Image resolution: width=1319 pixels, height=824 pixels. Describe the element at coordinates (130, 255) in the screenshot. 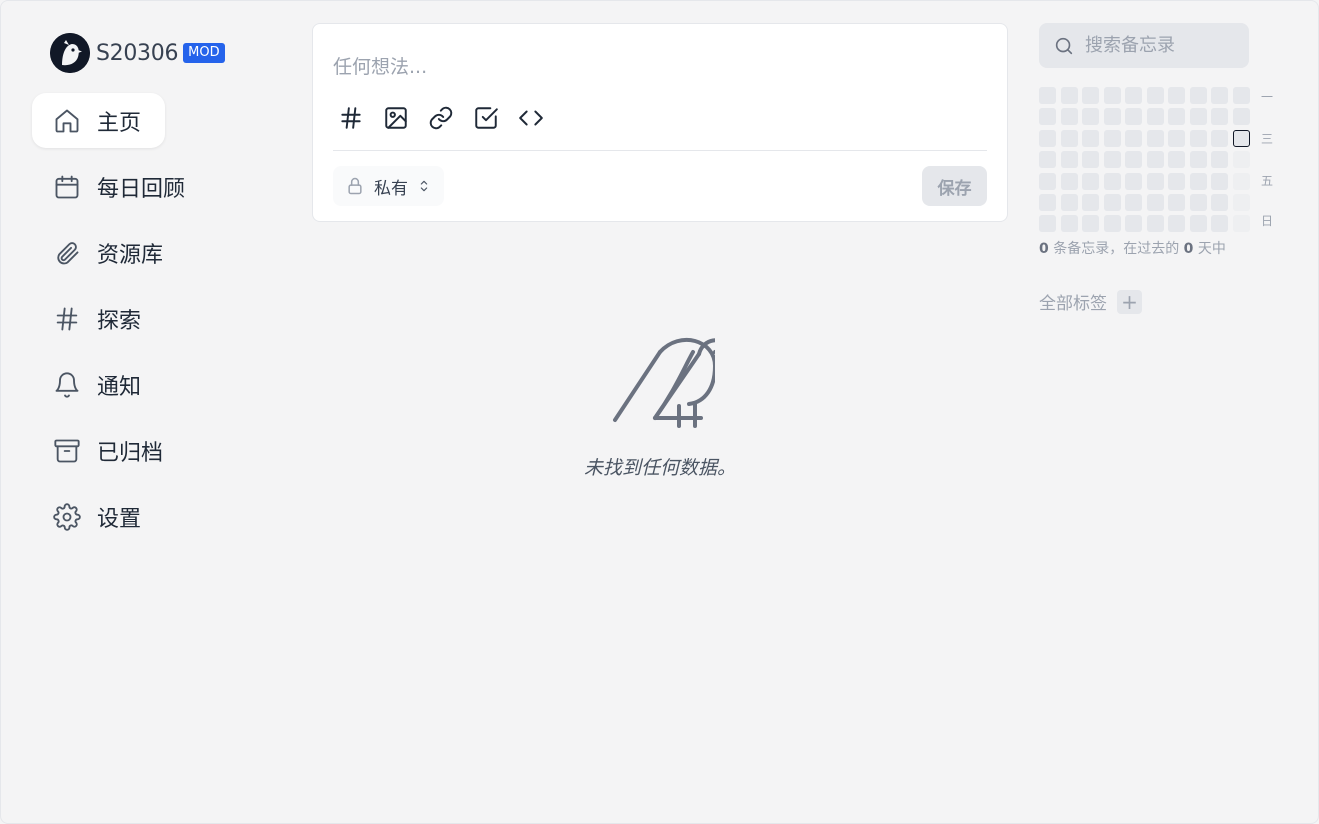

I see `nav-label-resources: 资源库` at that location.